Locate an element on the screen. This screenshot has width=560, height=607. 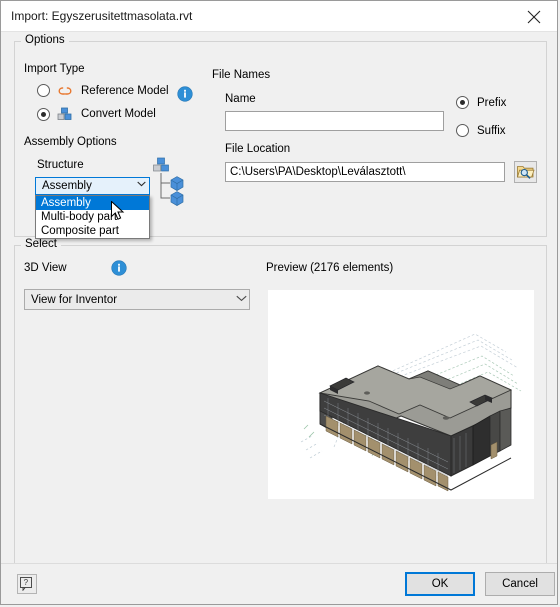
cancel-button-label: Cancel is located at coordinates (520, 584).